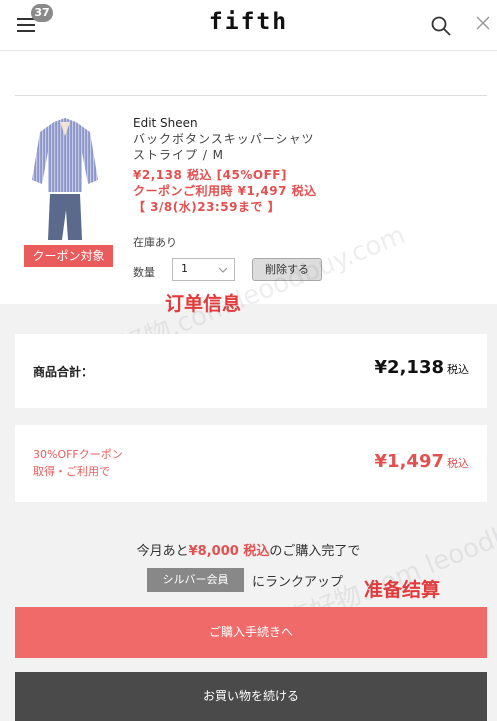 Image resolution: width=497 pixels, height=721 pixels. Describe the element at coordinates (251, 463) in the screenshot. I see `coupon-card: 30%OFFクーポン 取得・ご利用で ¥1,497 税込` at that location.